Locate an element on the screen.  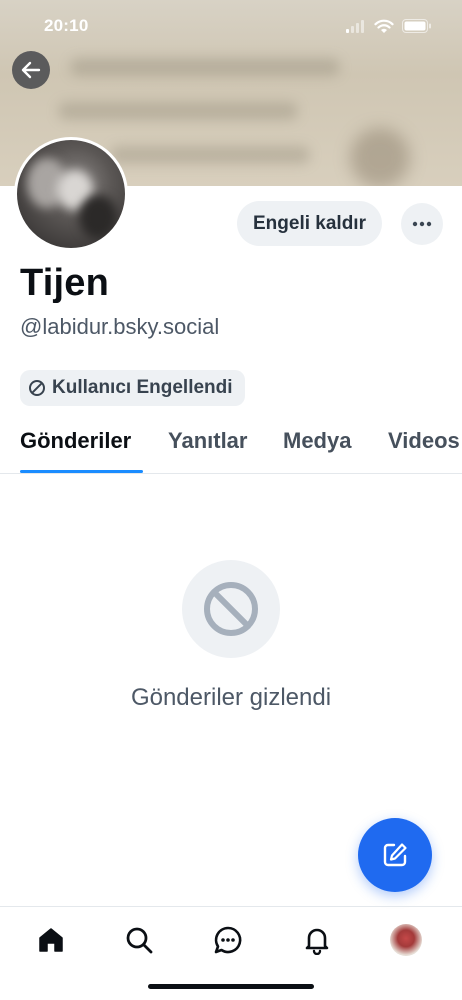
blocked-badge: Kullanıcı Engellendi is located at coordinates (132, 388).